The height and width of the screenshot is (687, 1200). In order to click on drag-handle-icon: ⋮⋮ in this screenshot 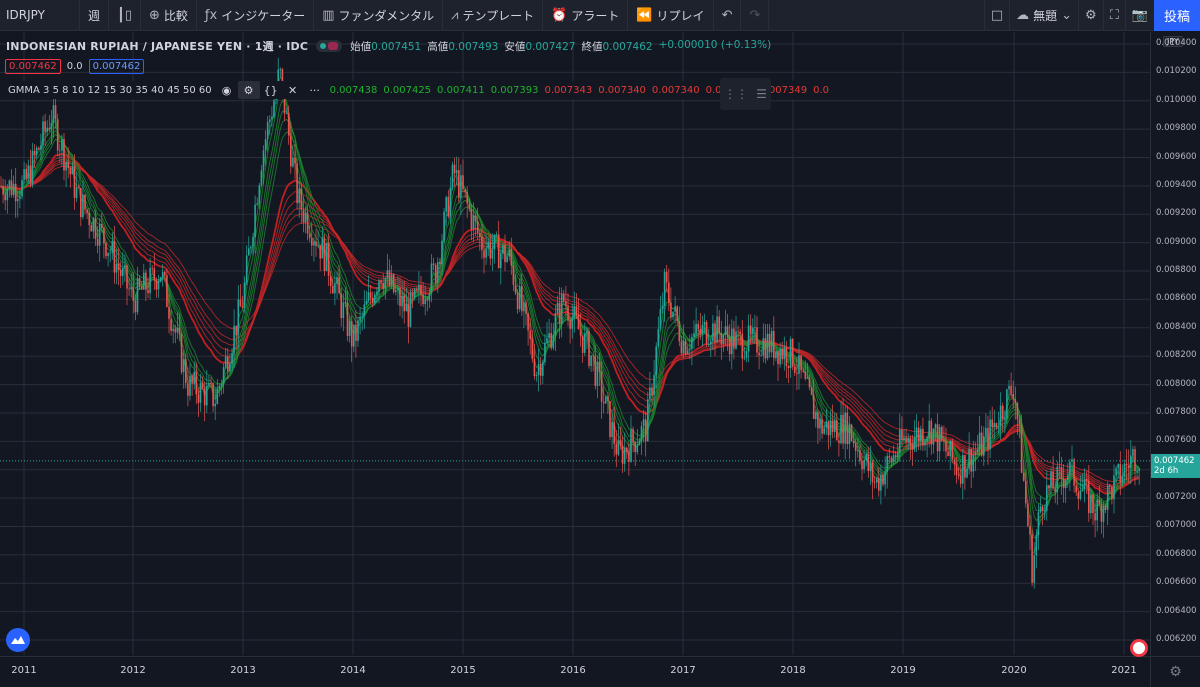, I will do `click(736, 94)`.